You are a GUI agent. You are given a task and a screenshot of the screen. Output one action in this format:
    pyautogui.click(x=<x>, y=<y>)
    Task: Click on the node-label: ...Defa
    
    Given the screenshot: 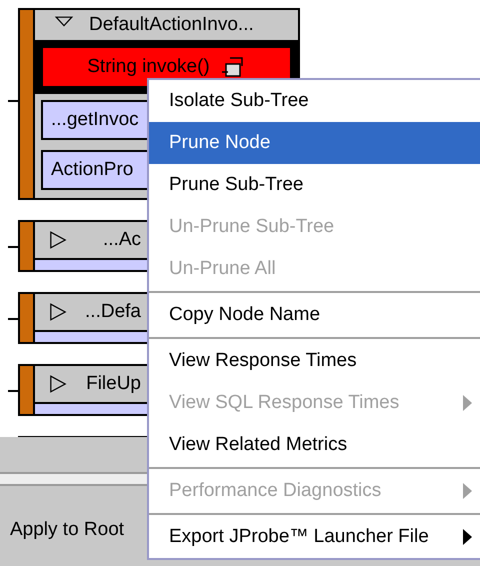 What is the action you would take?
    pyautogui.click(x=113, y=311)
    